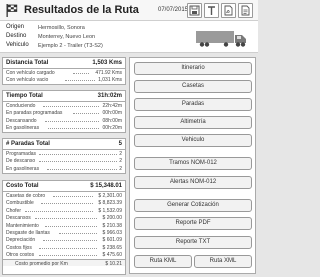 The image size is (320, 277). I want to click on list-item: Chofer $ 1,532.09, so click(64, 210).